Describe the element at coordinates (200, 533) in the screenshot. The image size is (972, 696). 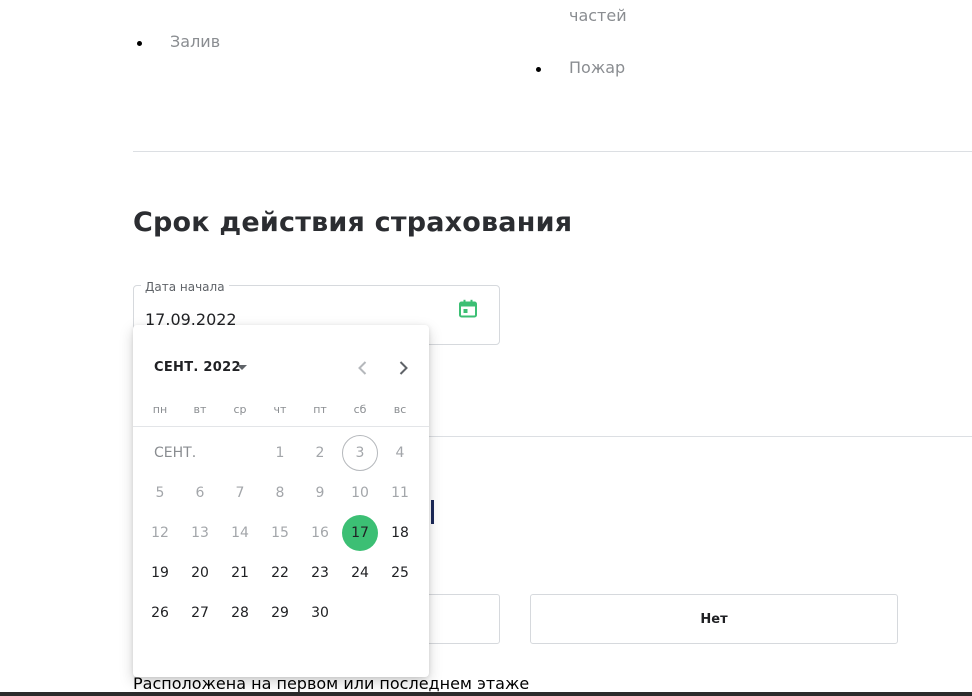
I see `calendar-day: 13` at that location.